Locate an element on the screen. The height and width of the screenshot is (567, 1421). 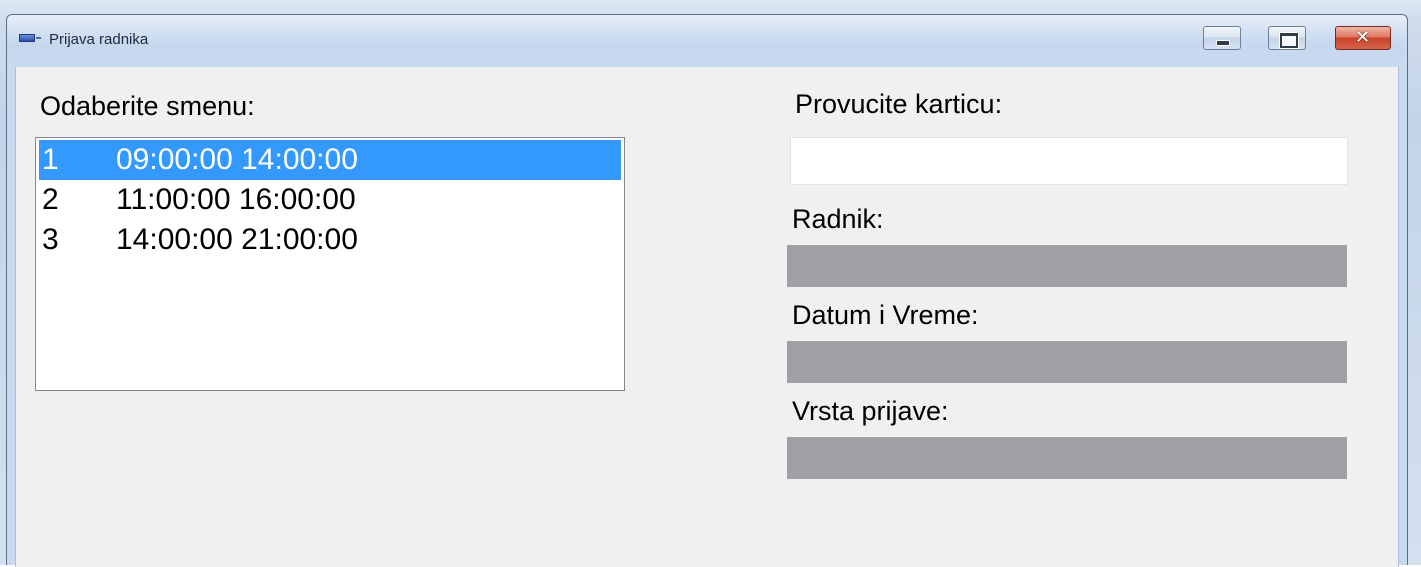
app-icon is located at coordinates (30, 37).